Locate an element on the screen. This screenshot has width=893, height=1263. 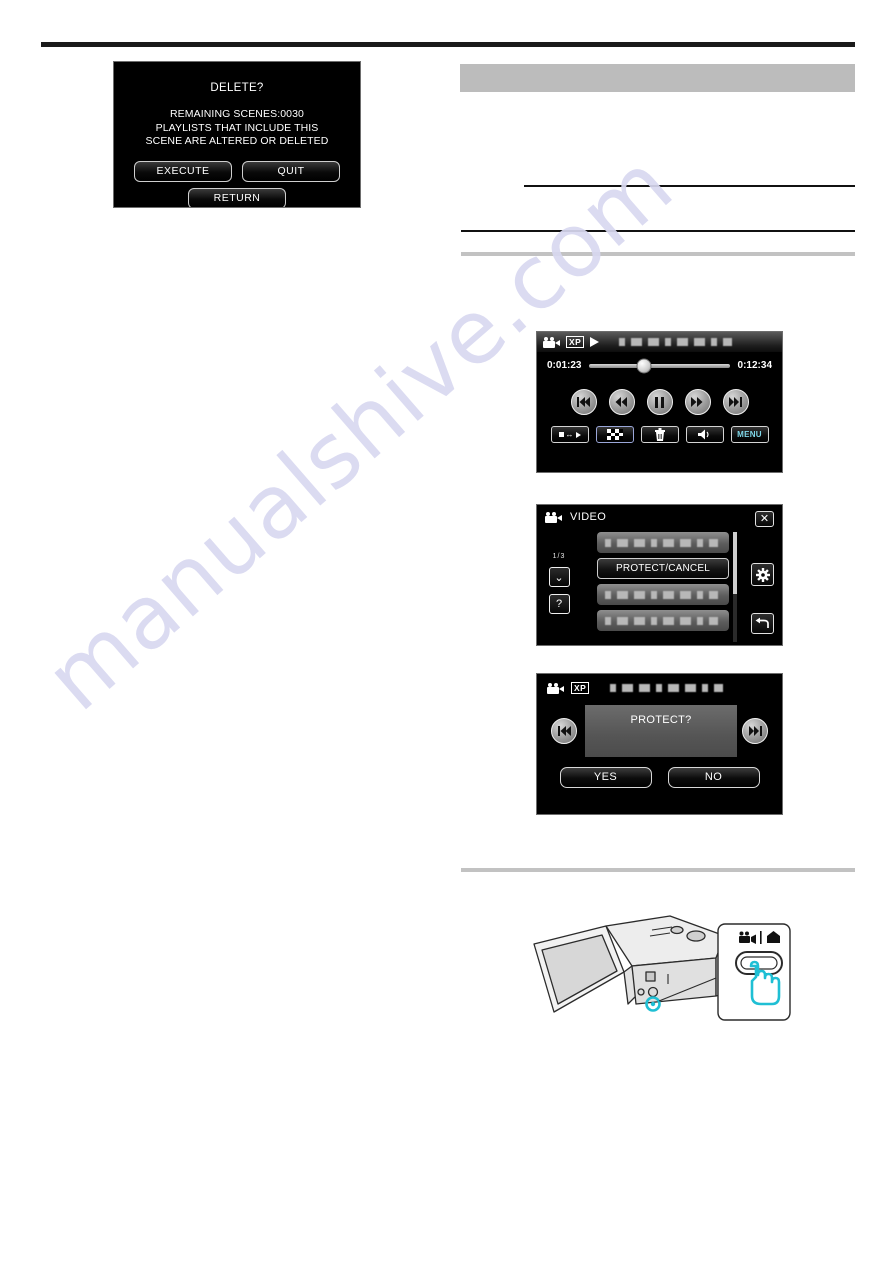
transport-controls is located at coordinates (659, 402).